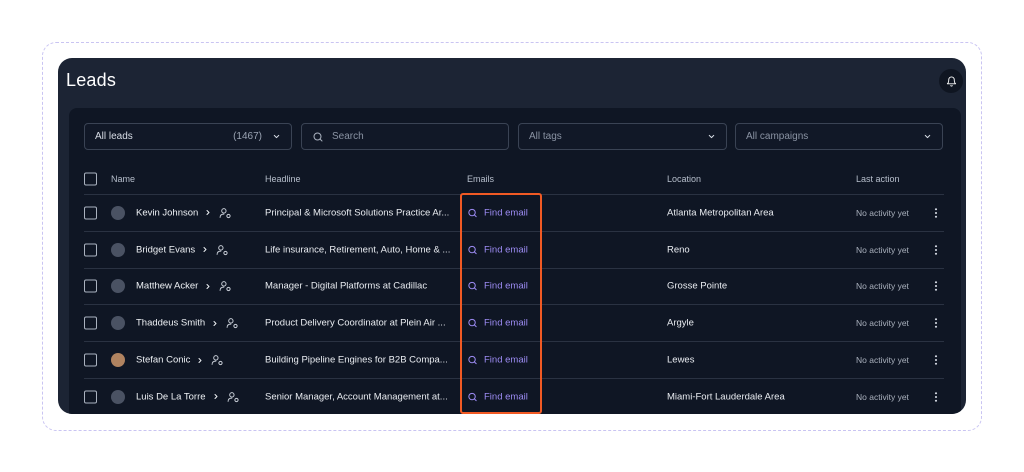 This screenshot has width=1024, height=472. What do you see at coordinates (678, 250) in the screenshot?
I see `lead-location: Reno` at bounding box center [678, 250].